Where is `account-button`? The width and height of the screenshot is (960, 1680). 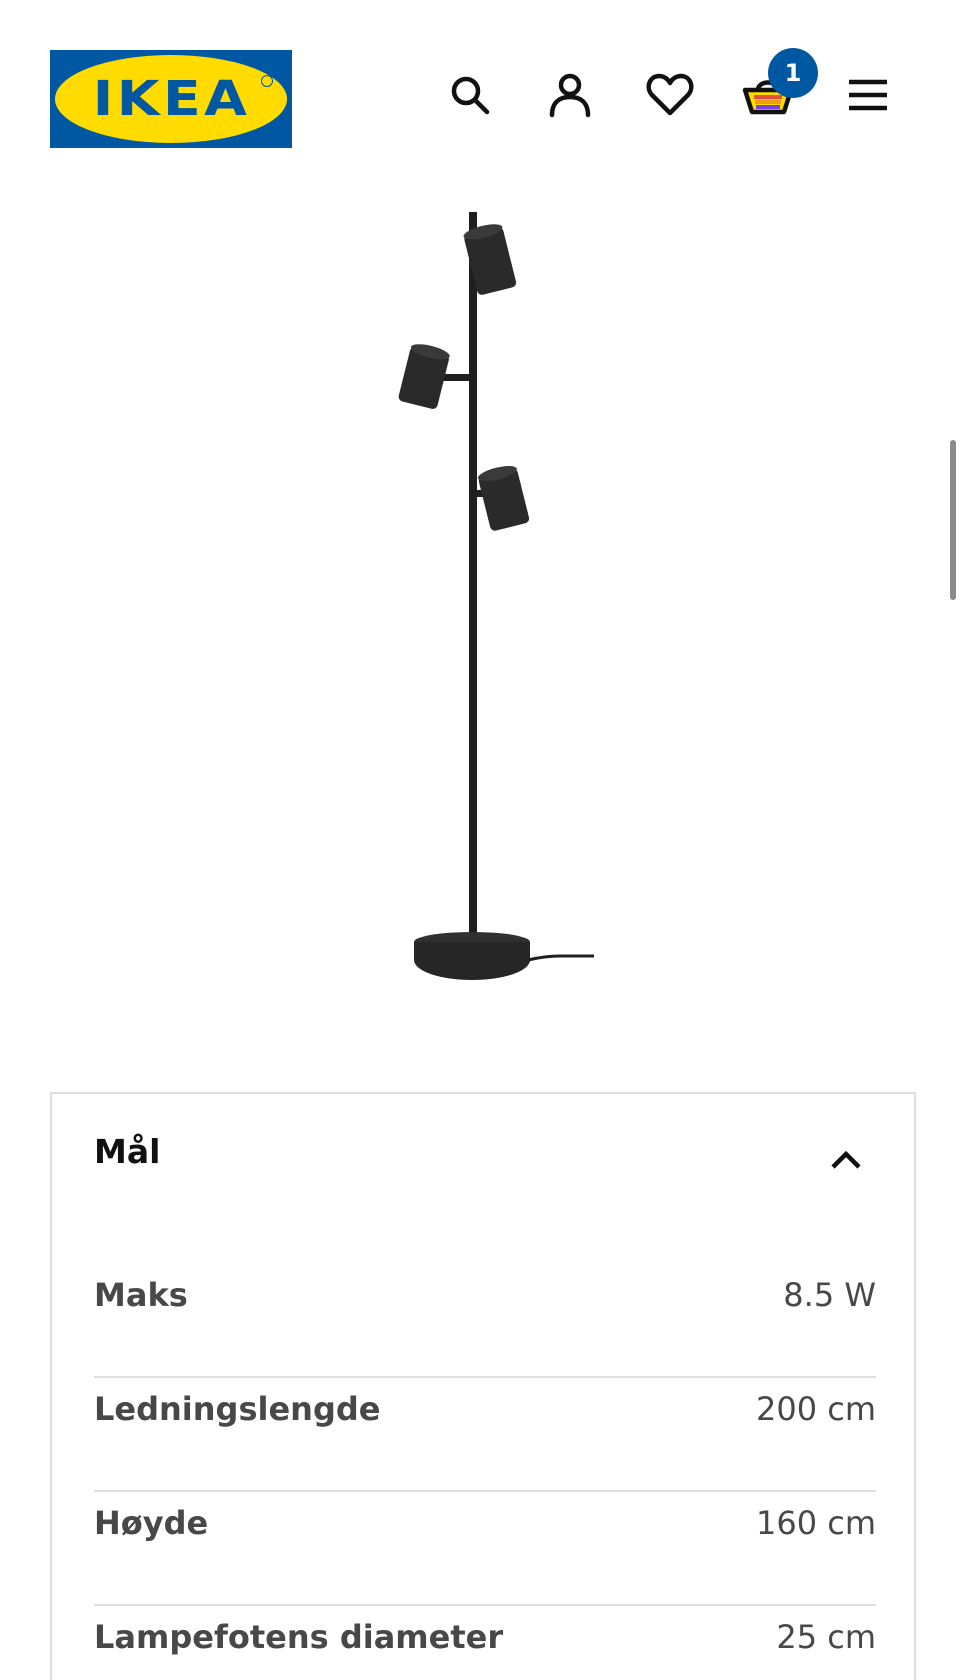
account-button is located at coordinates (570, 95).